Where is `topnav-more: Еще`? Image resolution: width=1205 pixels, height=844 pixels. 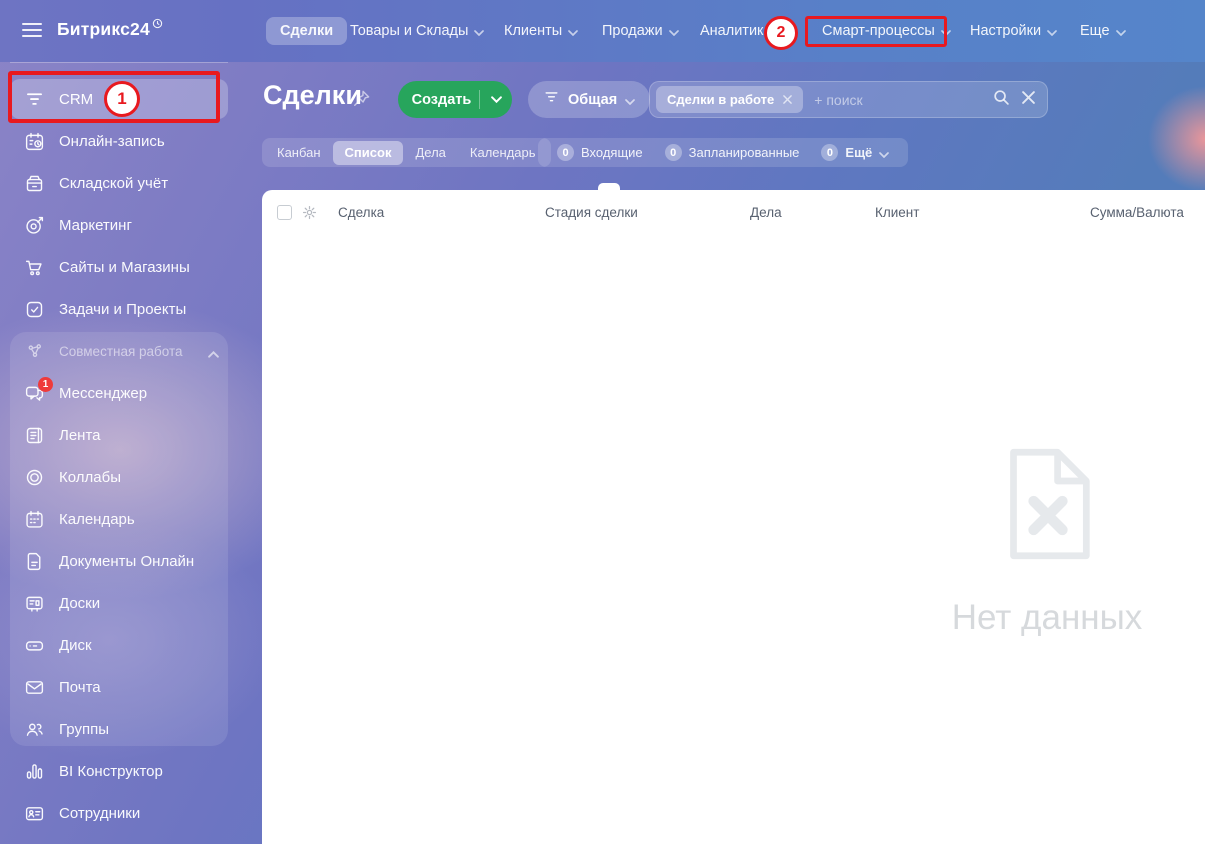 topnav-more: Еще is located at coordinates (1103, 31).